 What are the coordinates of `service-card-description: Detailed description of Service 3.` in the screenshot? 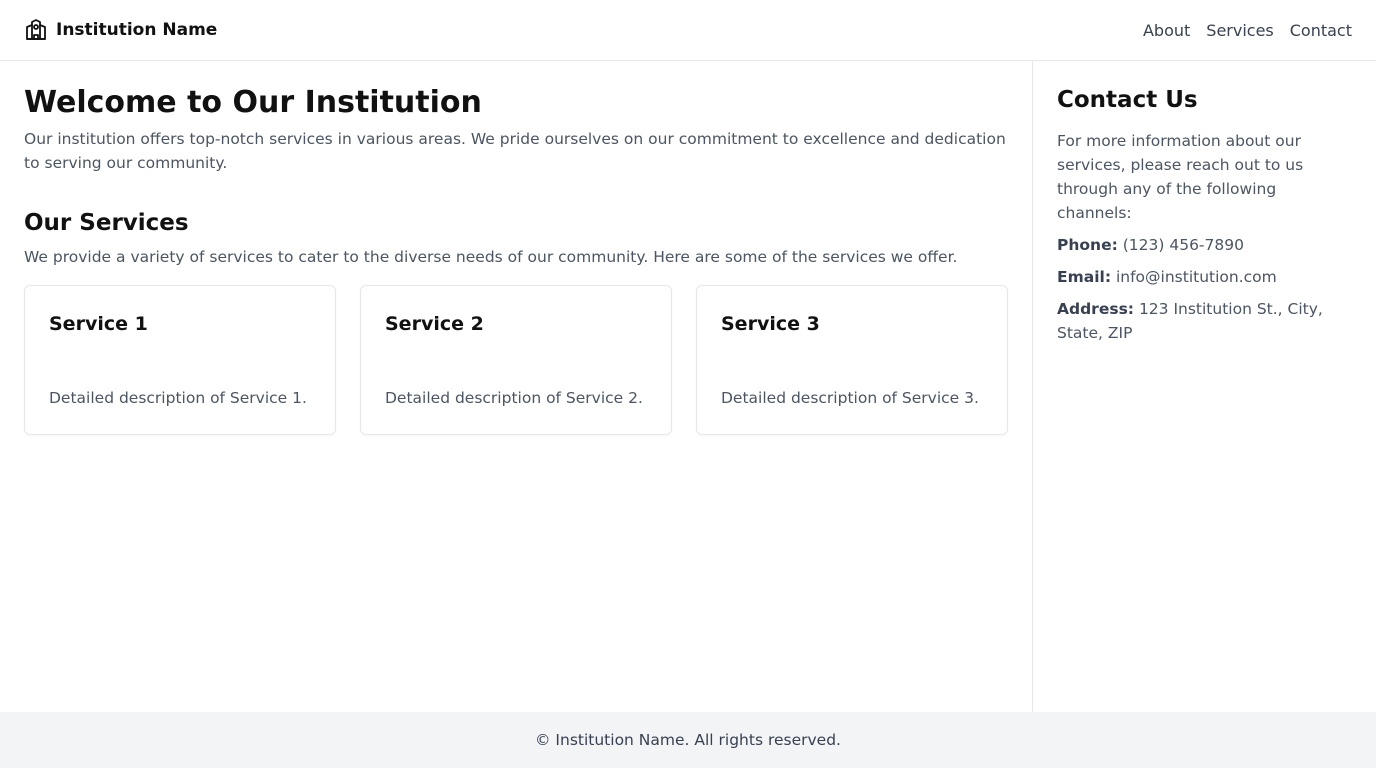 It's located at (850, 398).